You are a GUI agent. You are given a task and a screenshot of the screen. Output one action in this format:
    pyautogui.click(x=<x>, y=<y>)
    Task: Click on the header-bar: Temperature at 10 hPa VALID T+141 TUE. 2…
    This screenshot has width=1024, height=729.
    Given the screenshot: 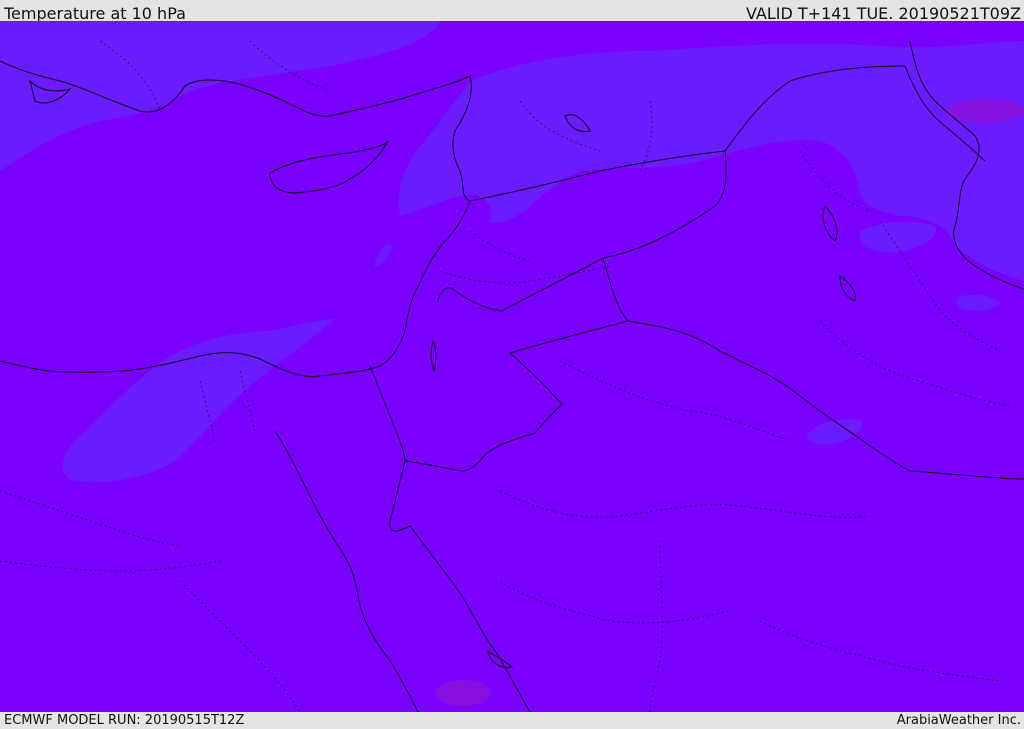 What is the action you would take?
    pyautogui.click(x=512, y=11)
    